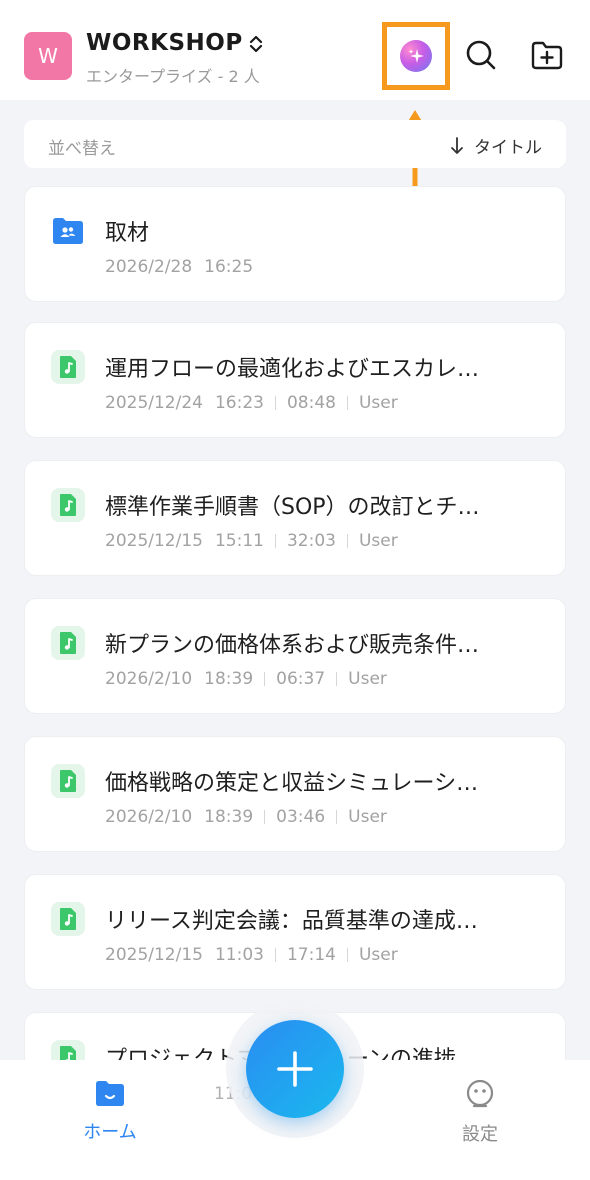 Image resolution: width=590 pixels, height=1180 pixels. I want to click on item-time: 15:11, so click(239, 541).